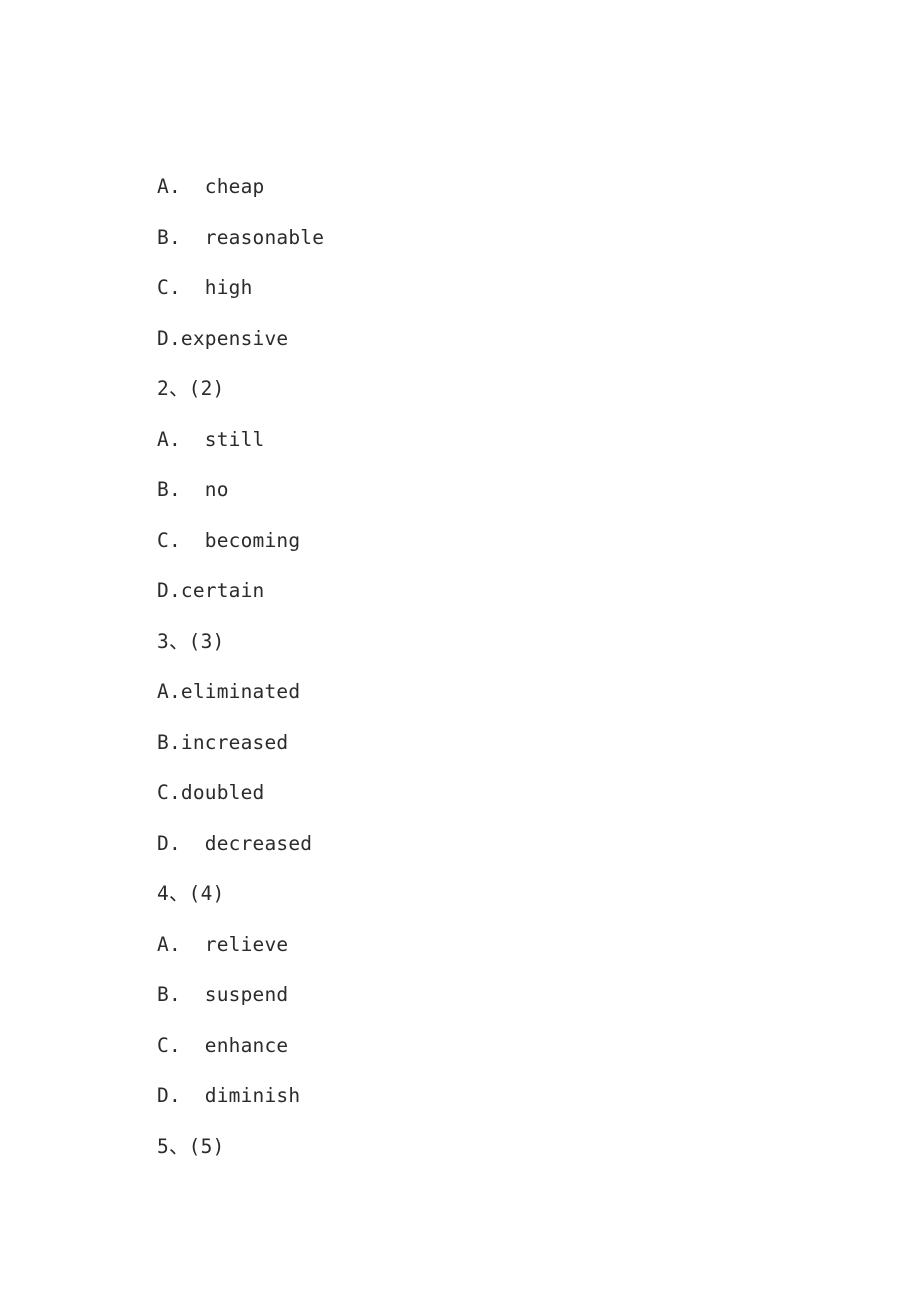 The width and height of the screenshot is (920, 1301). Describe the element at coordinates (241, 237) in the screenshot. I see `q1-option-b: B. reasonable` at that location.